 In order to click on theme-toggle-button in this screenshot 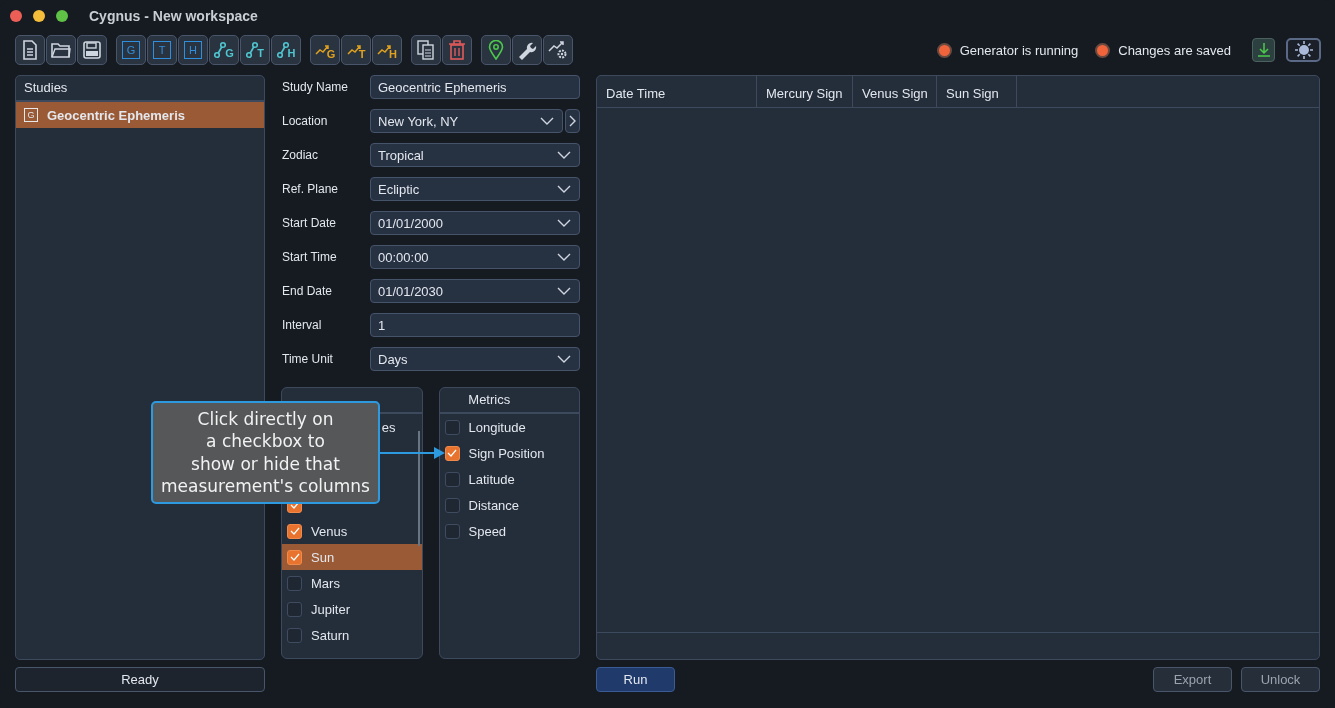, I will do `click(1303, 50)`.